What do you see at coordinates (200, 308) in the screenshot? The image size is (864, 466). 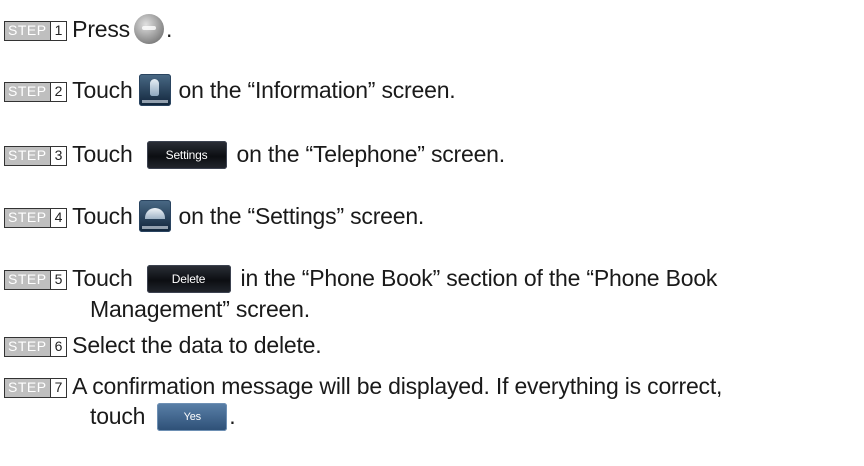 I see `step-text-continued: Management” screen.` at bounding box center [200, 308].